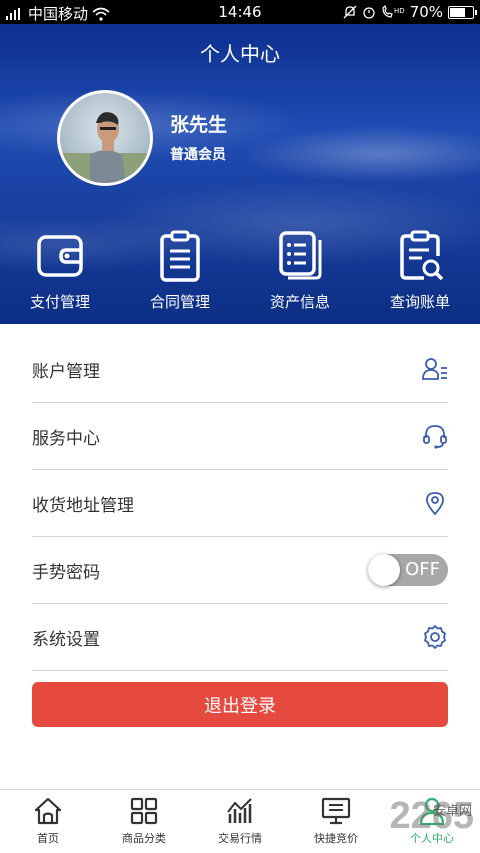  I want to click on quick-action-label: 查询账单, so click(419, 302).